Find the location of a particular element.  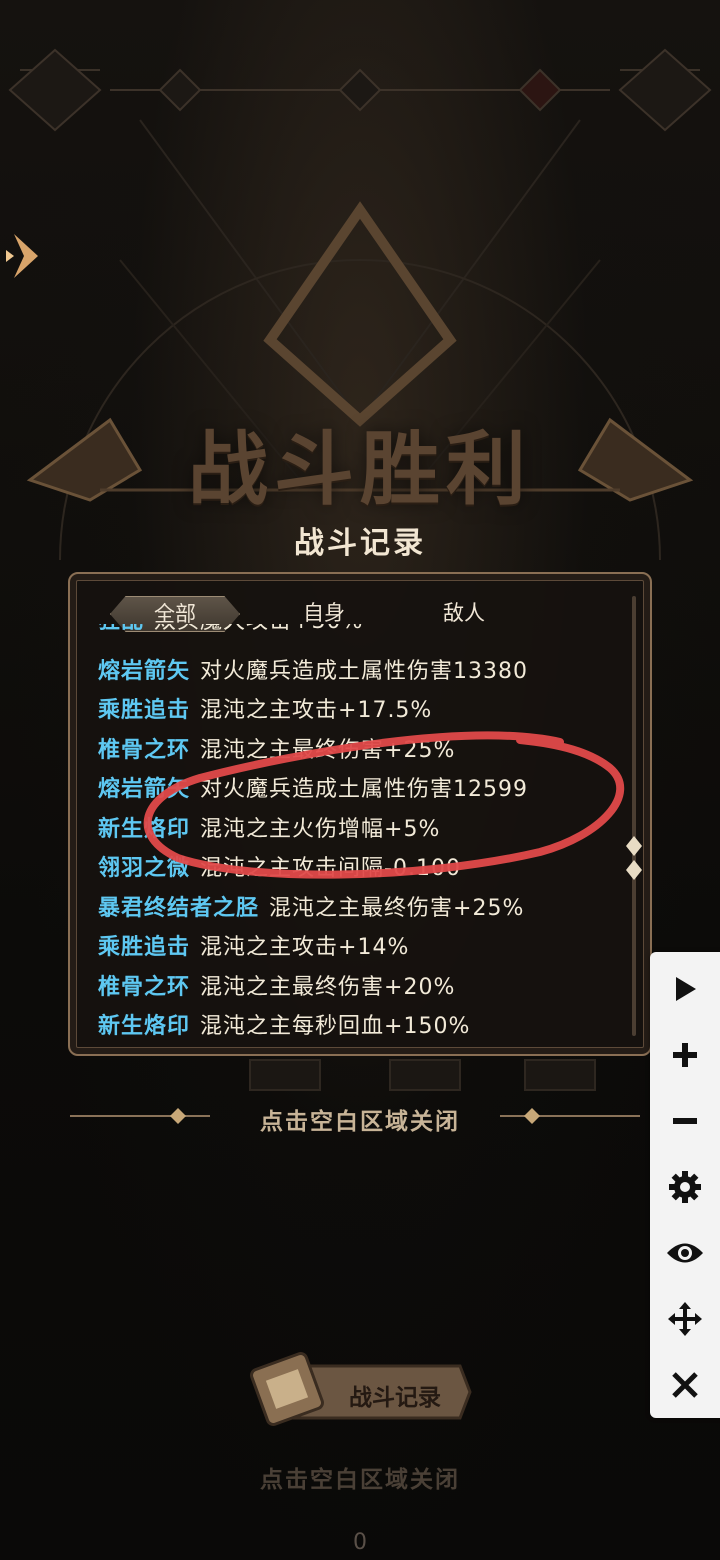

log-entry: 乘胜追击 混沌之主攻击+17.5% is located at coordinates (265, 711).